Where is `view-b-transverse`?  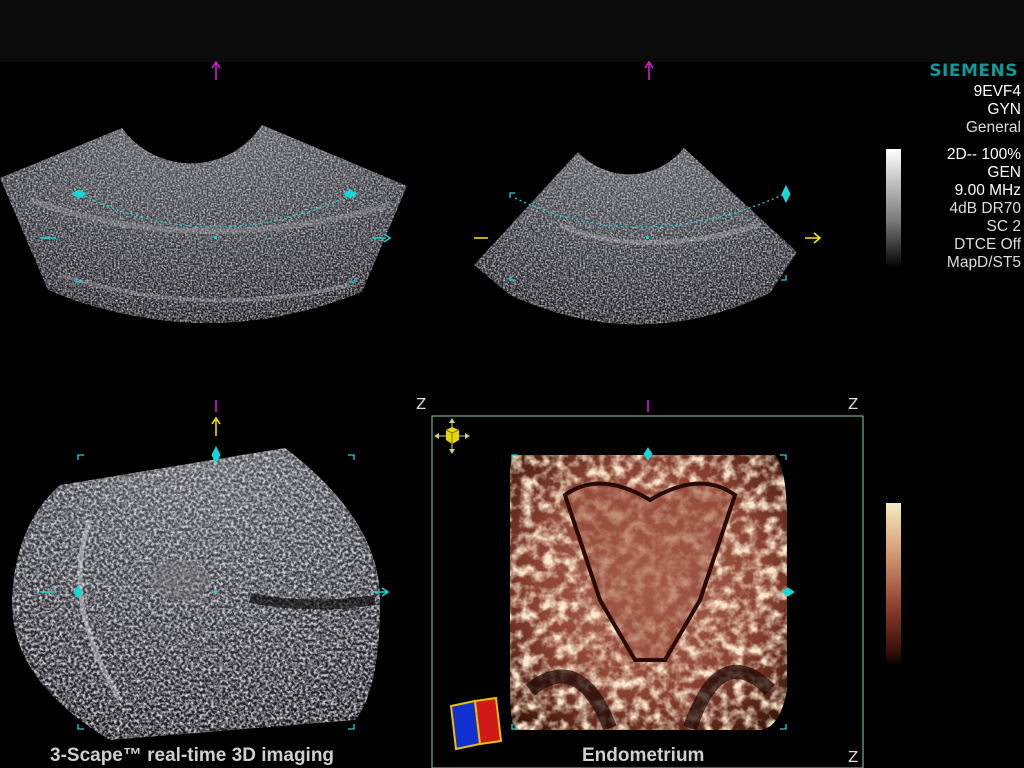
view-b-transverse is located at coordinates (635, 236).